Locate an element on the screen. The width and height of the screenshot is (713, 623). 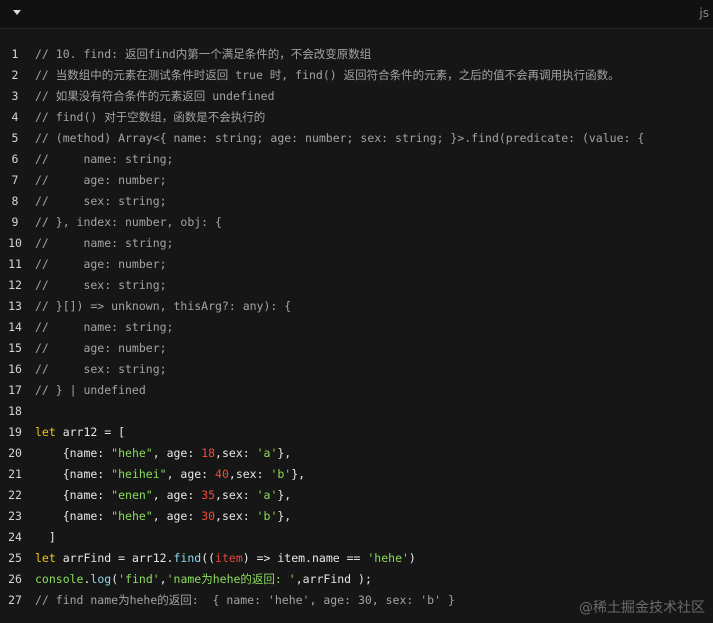
code-token: // find() 对于空数组，函数是不会执行的 is located at coordinates (150, 117).